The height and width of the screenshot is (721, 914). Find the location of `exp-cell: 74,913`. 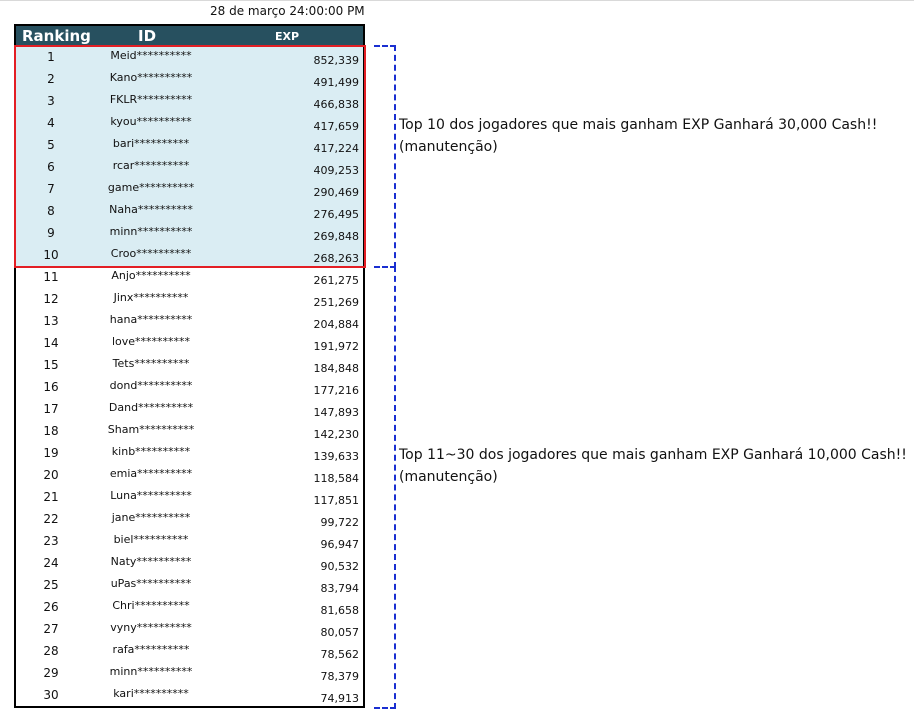

exp-cell: 74,913 is located at coordinates (340, 698).